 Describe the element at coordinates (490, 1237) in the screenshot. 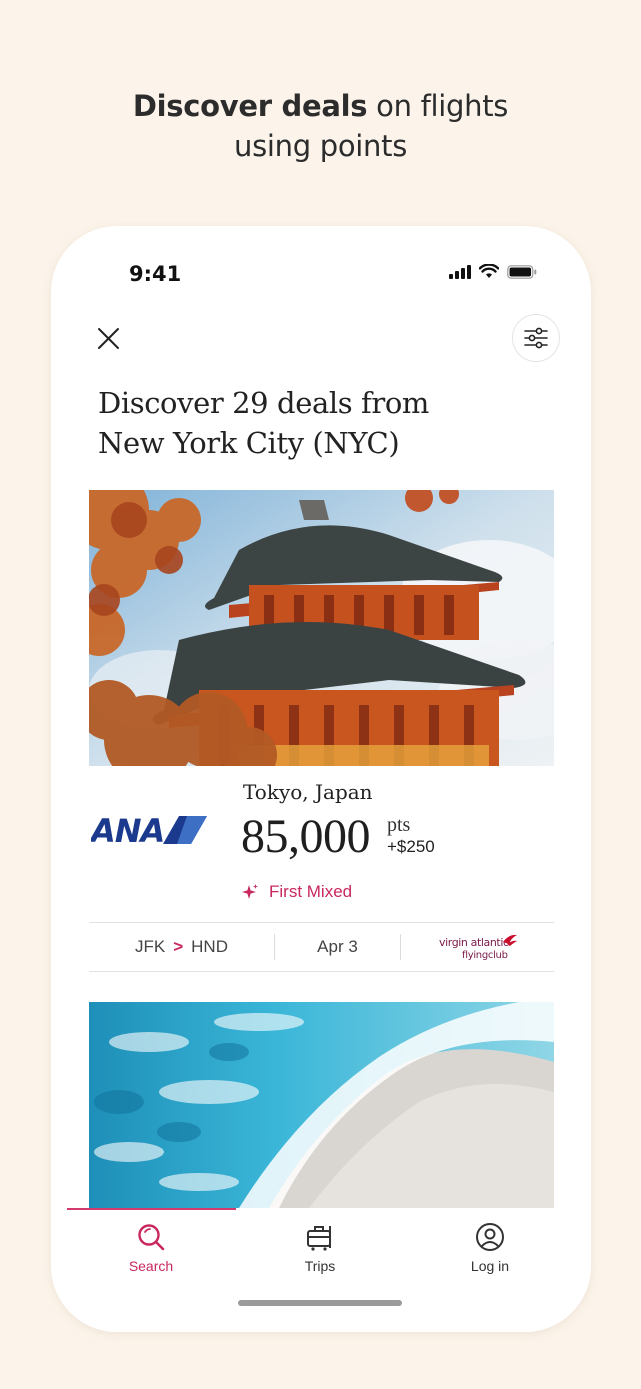

I see `user-icon` at that location.